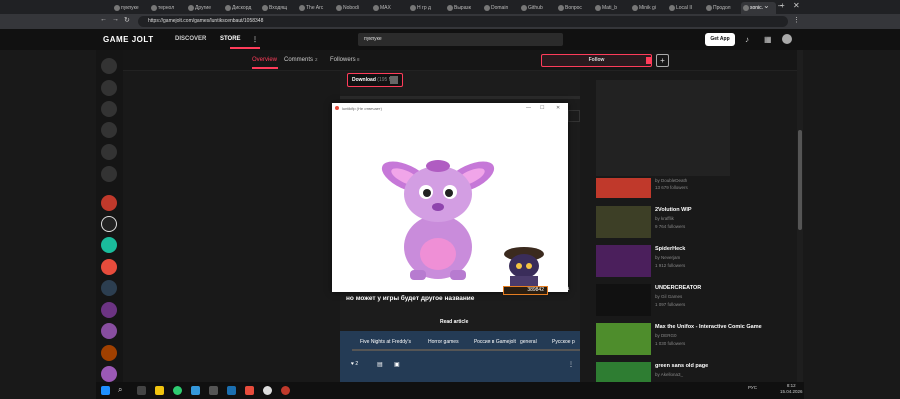  I want to click on tab-search-icon: ⌄, so click(766, 5).